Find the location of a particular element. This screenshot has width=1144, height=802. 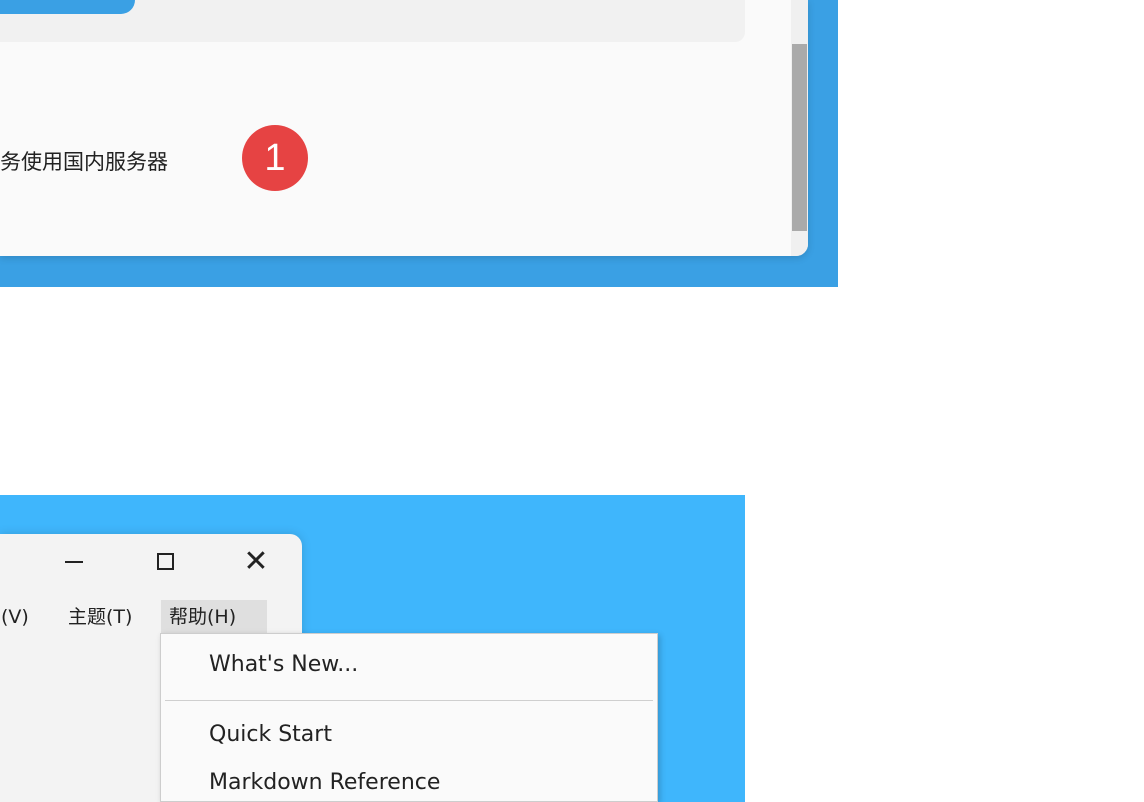

server-option-label: 务使用国内服务器 is located at coordinates (84, 162).